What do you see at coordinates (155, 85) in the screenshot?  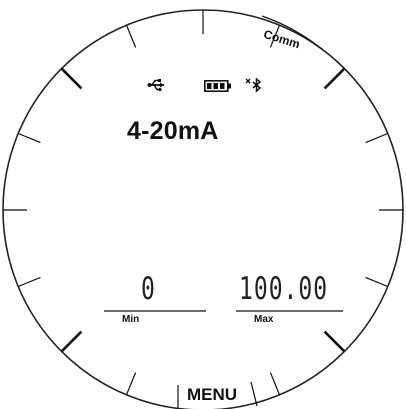 I see `usb-icon` at bounding box center [155, 85].